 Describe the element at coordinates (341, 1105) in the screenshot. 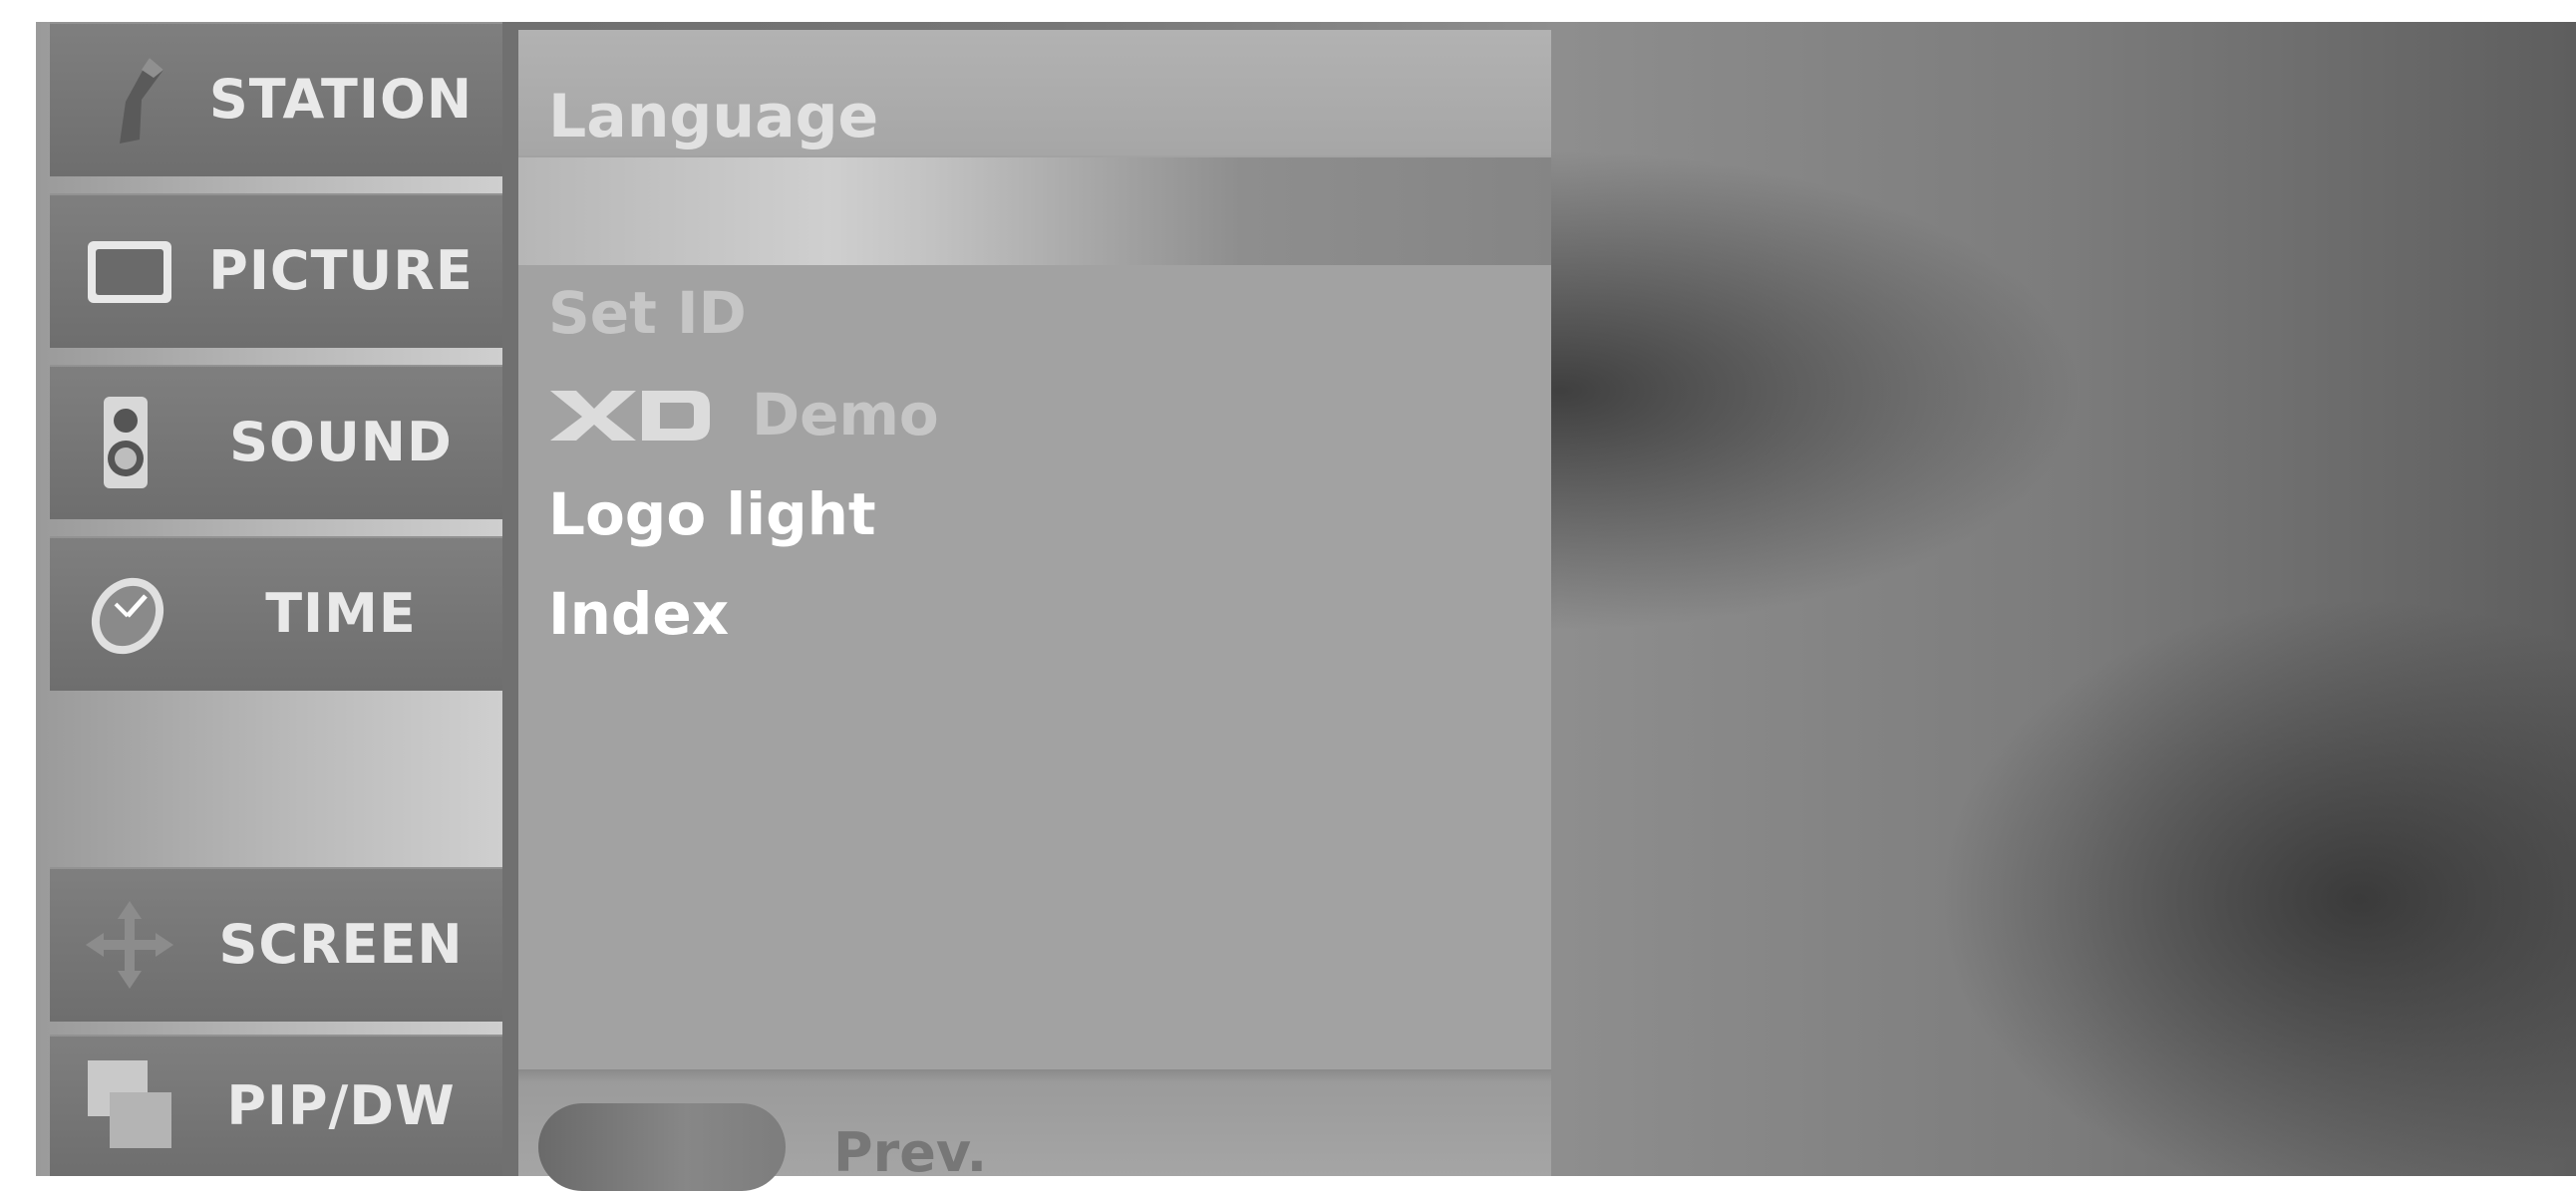

I see `menu-item-label: PIP/DW` at that location.